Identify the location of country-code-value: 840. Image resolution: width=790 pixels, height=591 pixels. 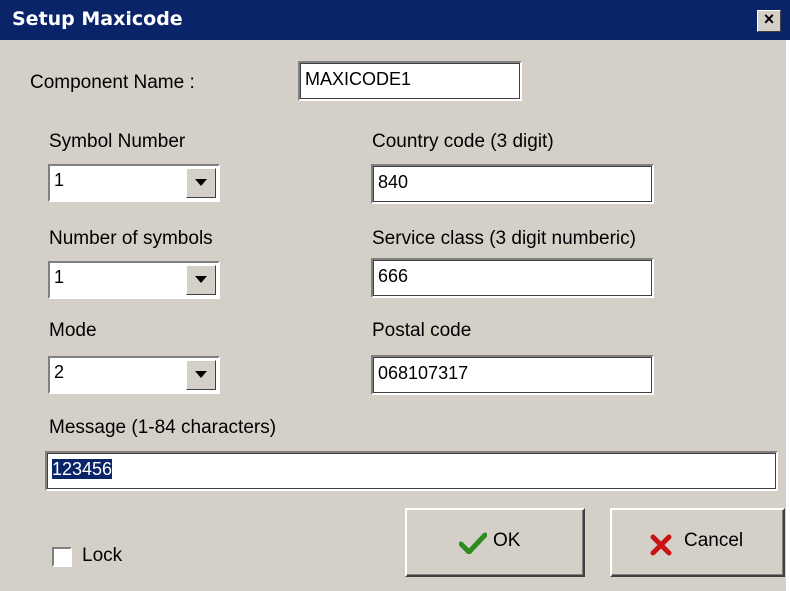
(393, 182).